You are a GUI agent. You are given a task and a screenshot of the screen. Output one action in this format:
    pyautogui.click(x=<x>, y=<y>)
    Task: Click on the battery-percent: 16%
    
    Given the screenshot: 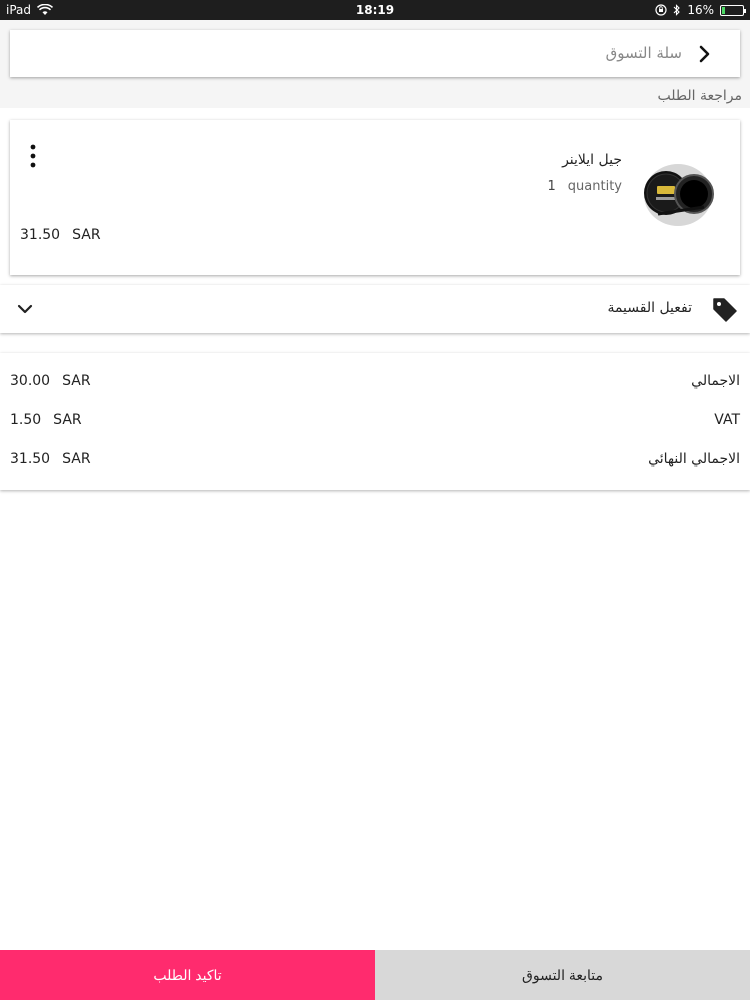 What is the action you would take?
    pyautogui.click(x=700, y=10)
    